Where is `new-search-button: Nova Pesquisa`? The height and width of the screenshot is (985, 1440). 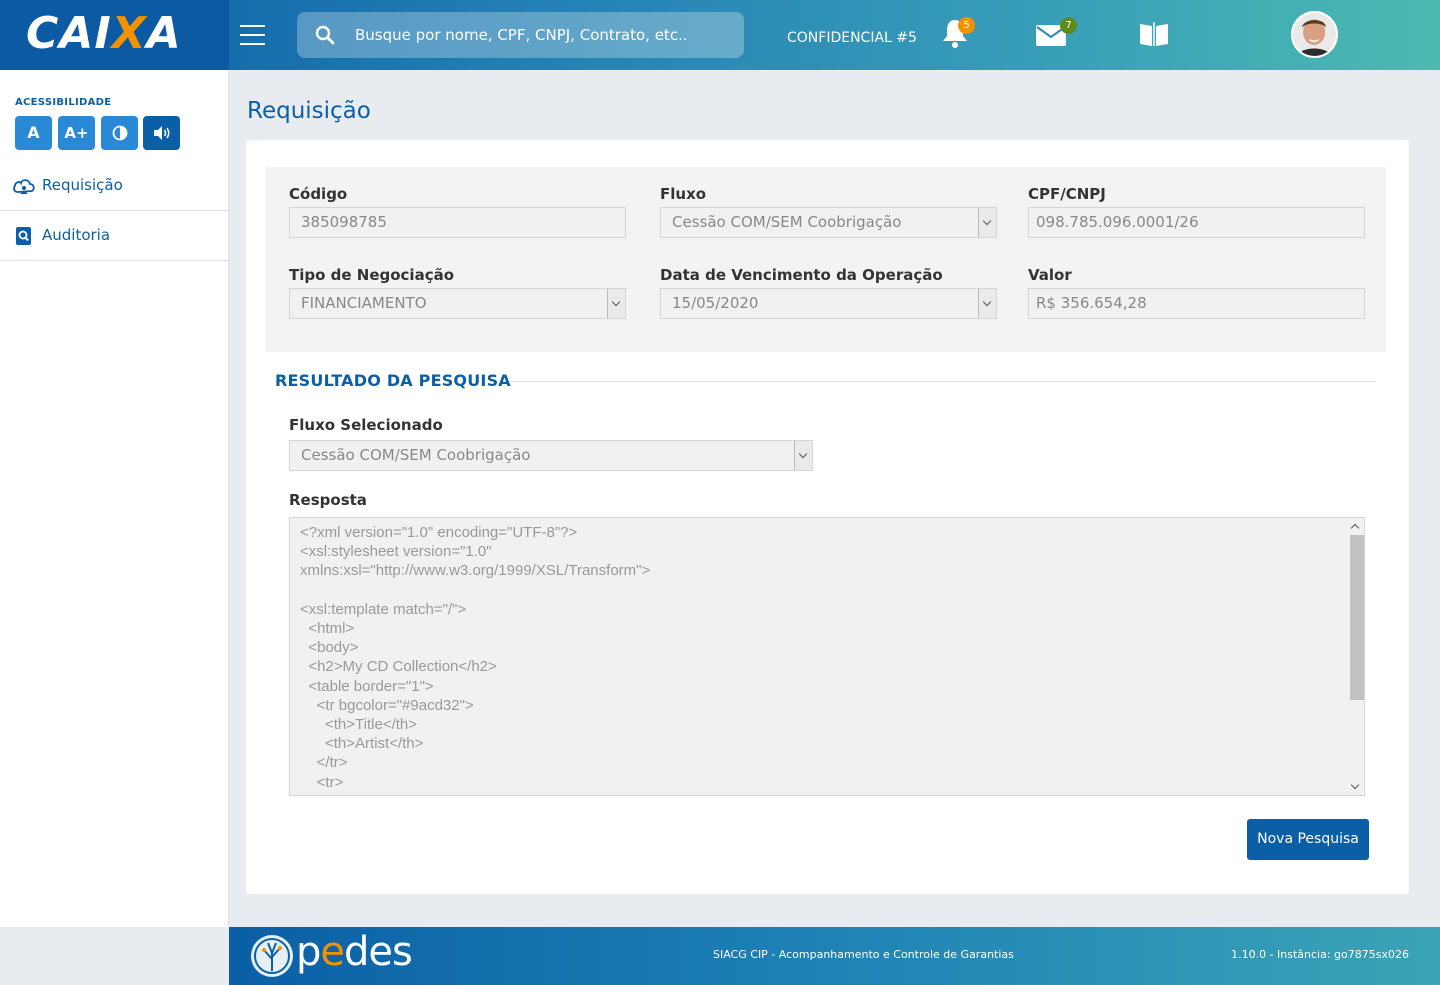 new-search-button: Nova Pesquisa is located at coordinates (1308, 839).